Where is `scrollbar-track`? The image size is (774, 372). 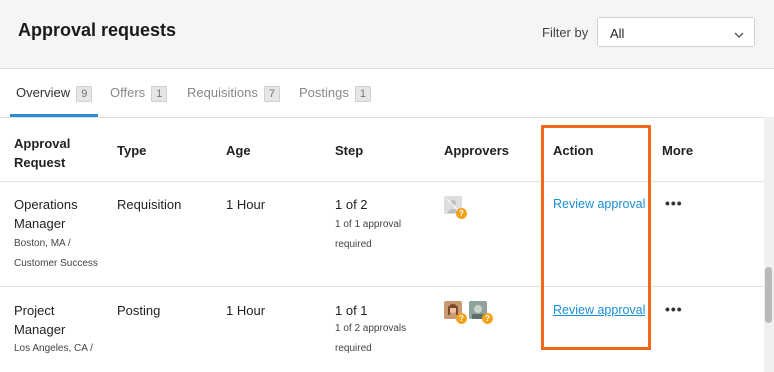
scrollbar-track is located at coordinates (769, 244).